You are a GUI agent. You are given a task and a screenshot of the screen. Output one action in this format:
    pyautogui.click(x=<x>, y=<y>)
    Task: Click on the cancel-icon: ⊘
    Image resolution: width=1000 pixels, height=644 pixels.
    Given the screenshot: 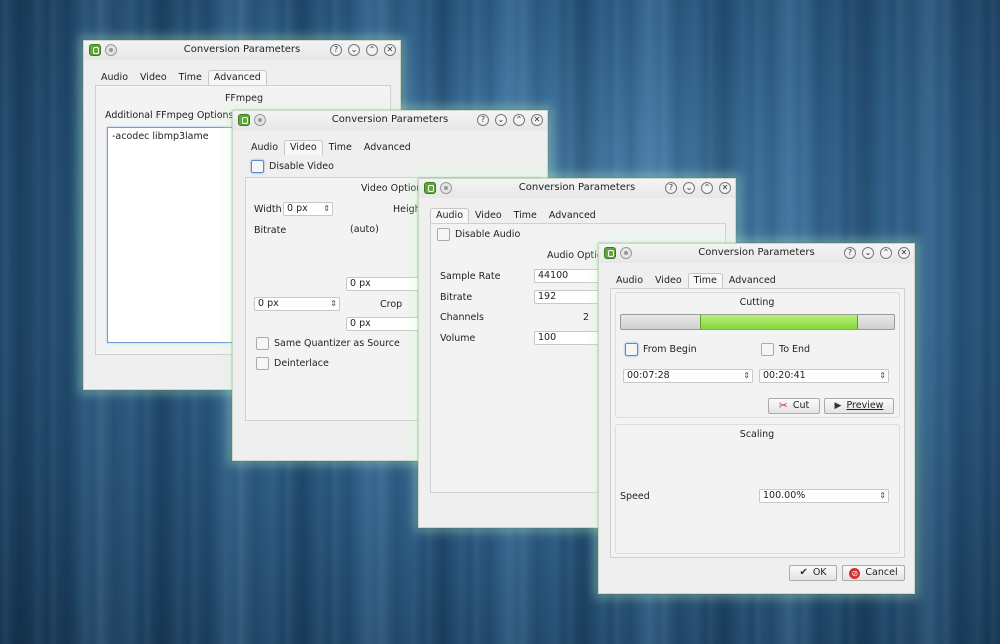 What is the action you would take?
    pyautogui.click(x=855, y=573)
    